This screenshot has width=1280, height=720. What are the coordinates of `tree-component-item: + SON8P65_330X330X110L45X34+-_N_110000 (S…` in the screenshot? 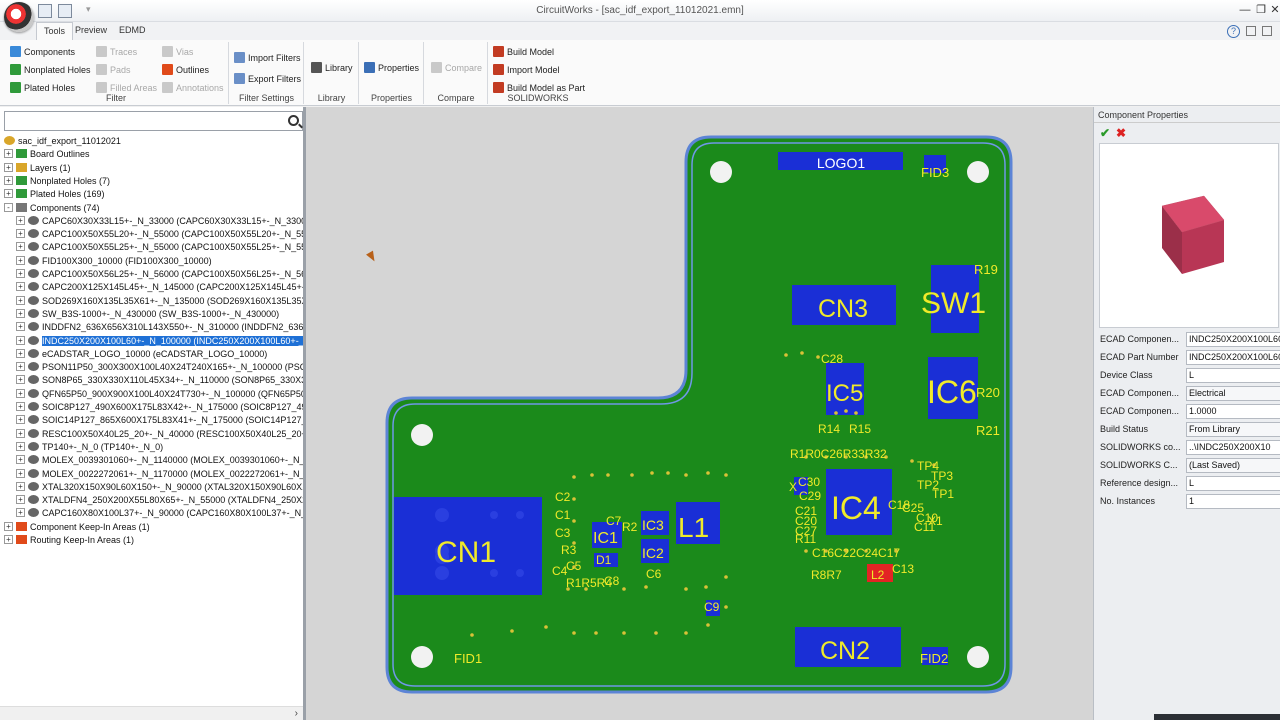 It's located at (159, 380).